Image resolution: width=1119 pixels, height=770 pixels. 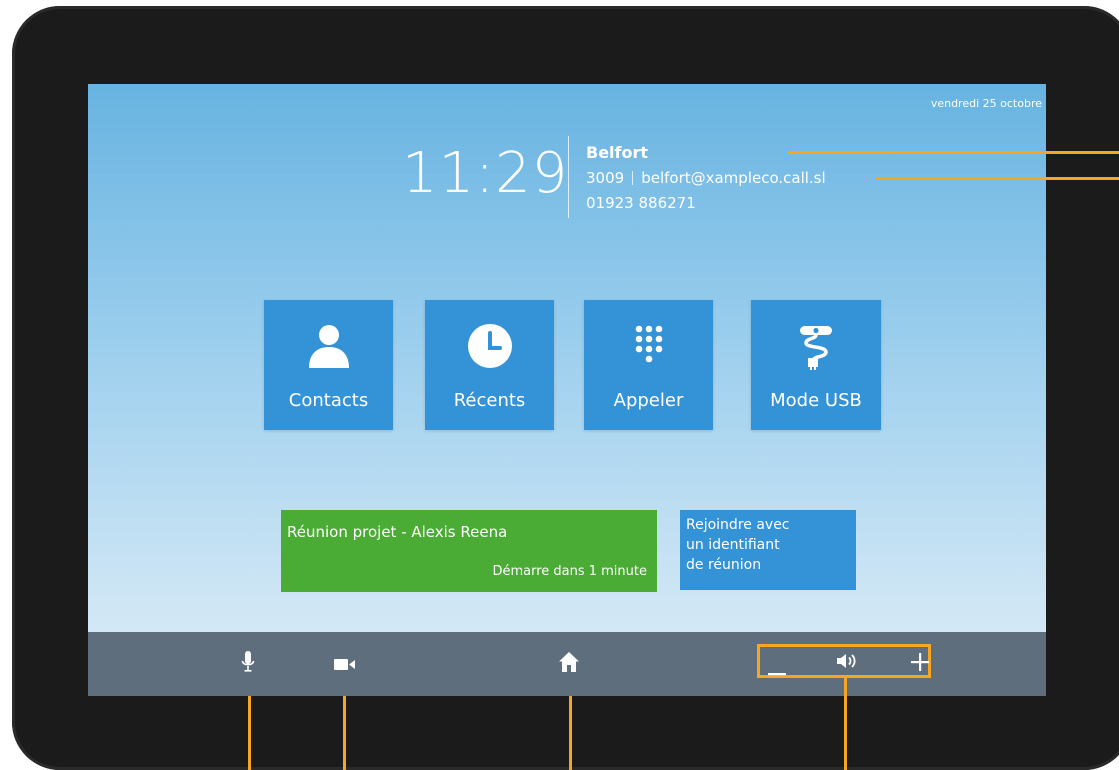 I want to click on contacts-tile: Contacts, so click(x=328, y=365).